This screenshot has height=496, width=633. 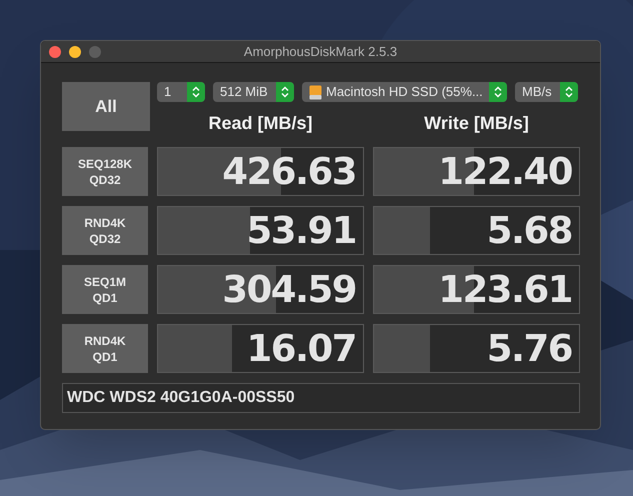 I want to click on test-button: SEQ128K QD32, so click(x=105, y=171).